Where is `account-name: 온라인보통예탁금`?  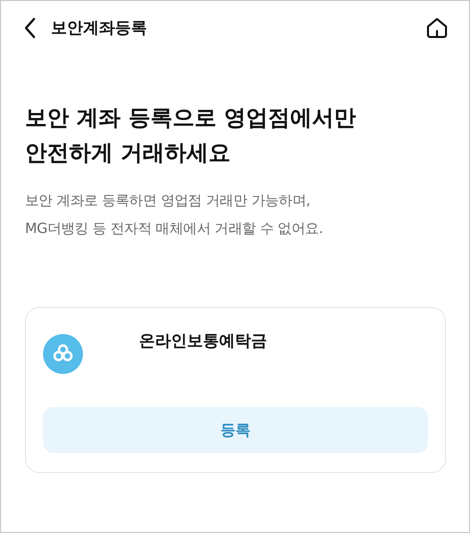 account-name: 온라인보통예탁금 is located at coordinates (203, 341).